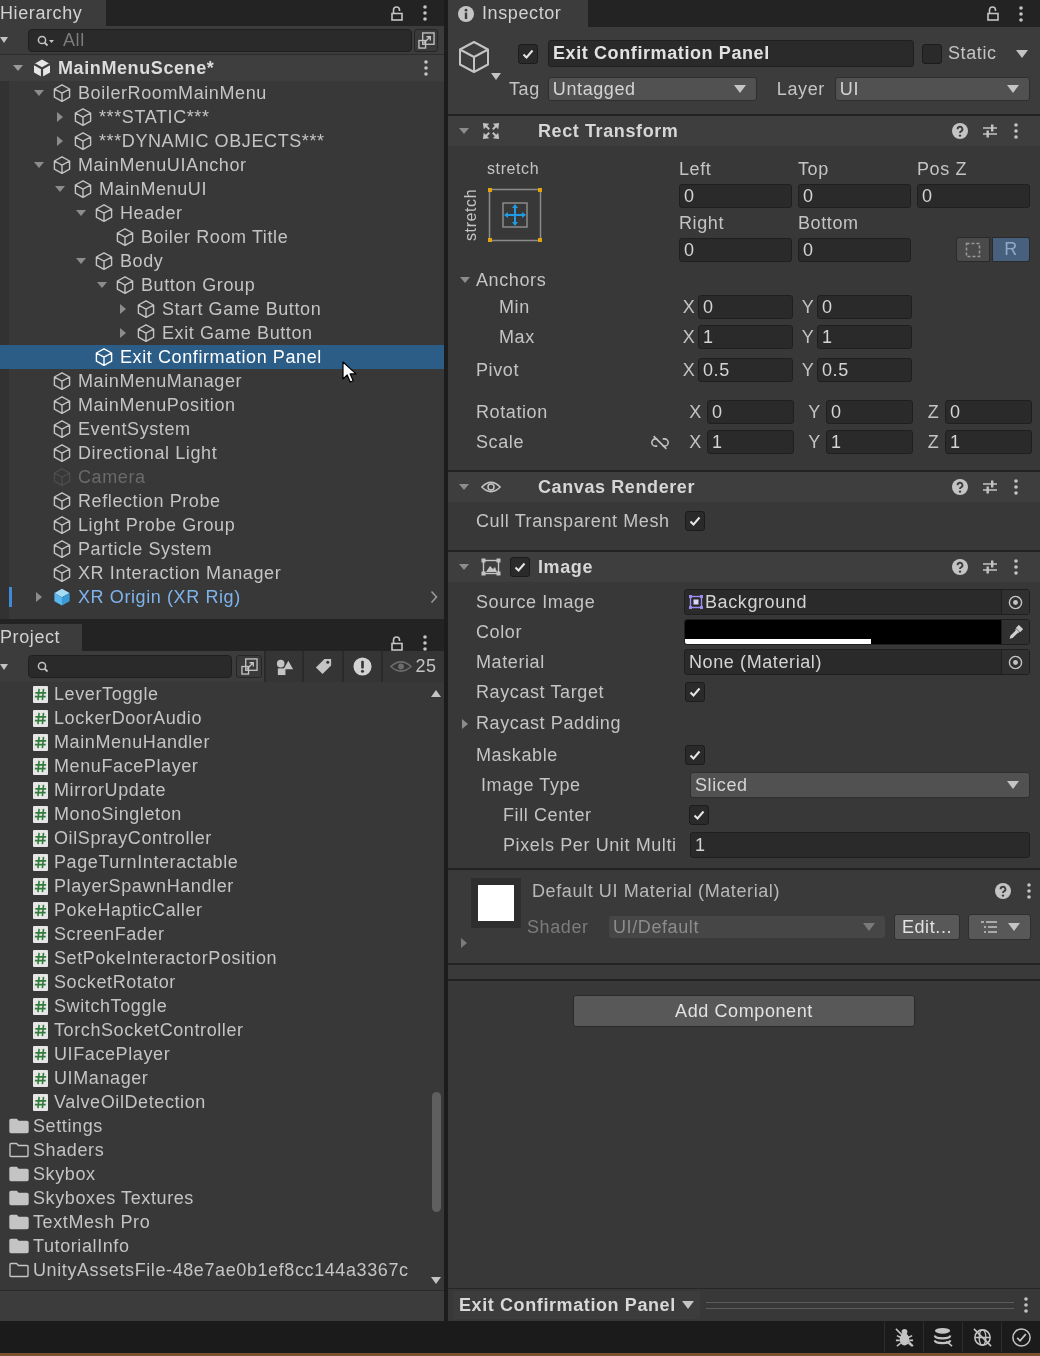 This screenshot has height=1356, width=1040. I want to click on project-item: ValveOilDetection, so click(214, 1102).